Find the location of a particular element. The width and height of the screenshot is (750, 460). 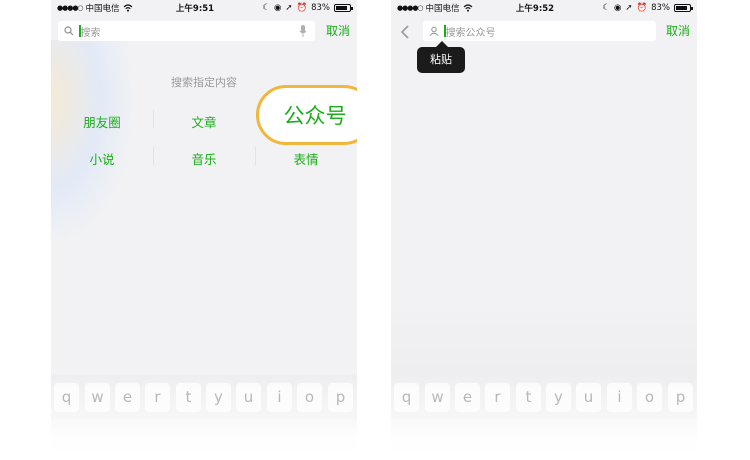

search-placeholder: 搜索公众号 is located at coordinates (470, 33).